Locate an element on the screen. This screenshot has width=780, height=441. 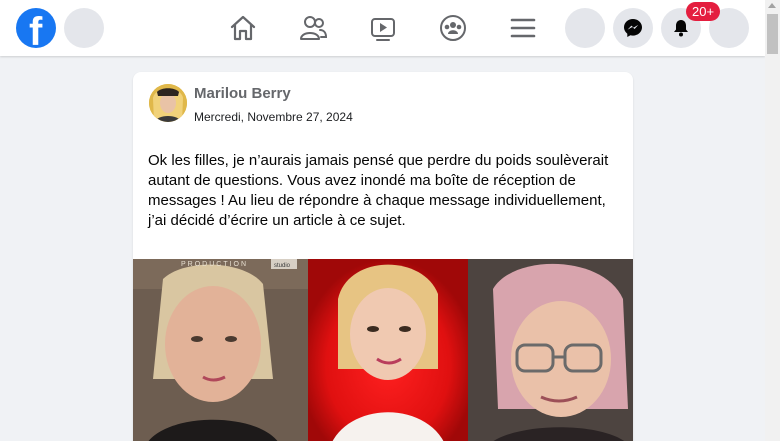
top-navigation-bar: f 20+ is located at coordinates (382, 28).